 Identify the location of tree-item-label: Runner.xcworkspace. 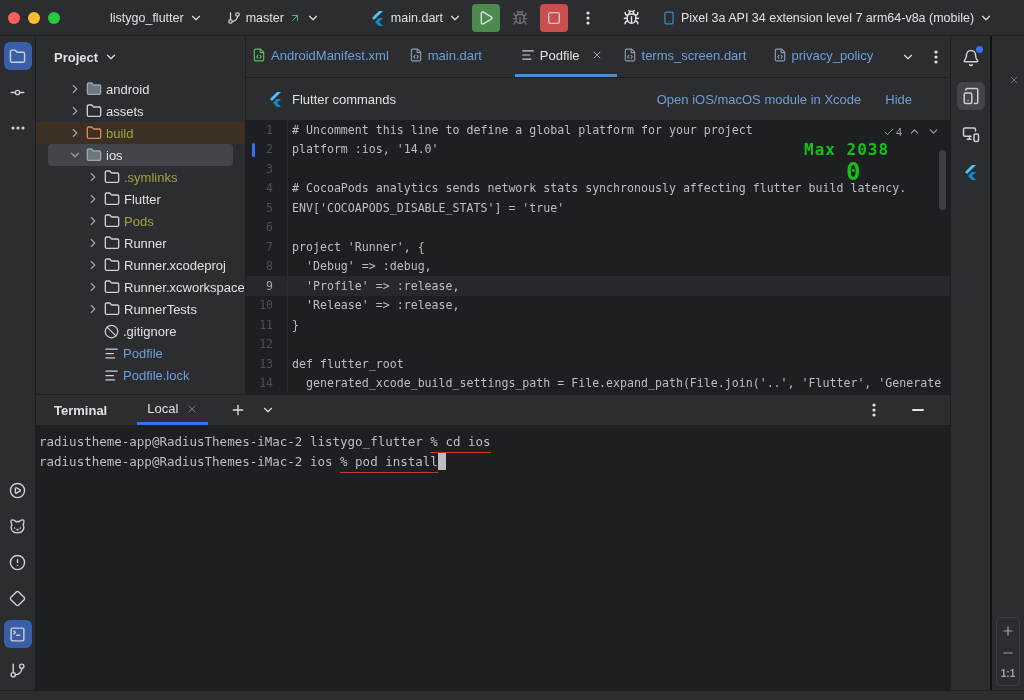
(184, 287).